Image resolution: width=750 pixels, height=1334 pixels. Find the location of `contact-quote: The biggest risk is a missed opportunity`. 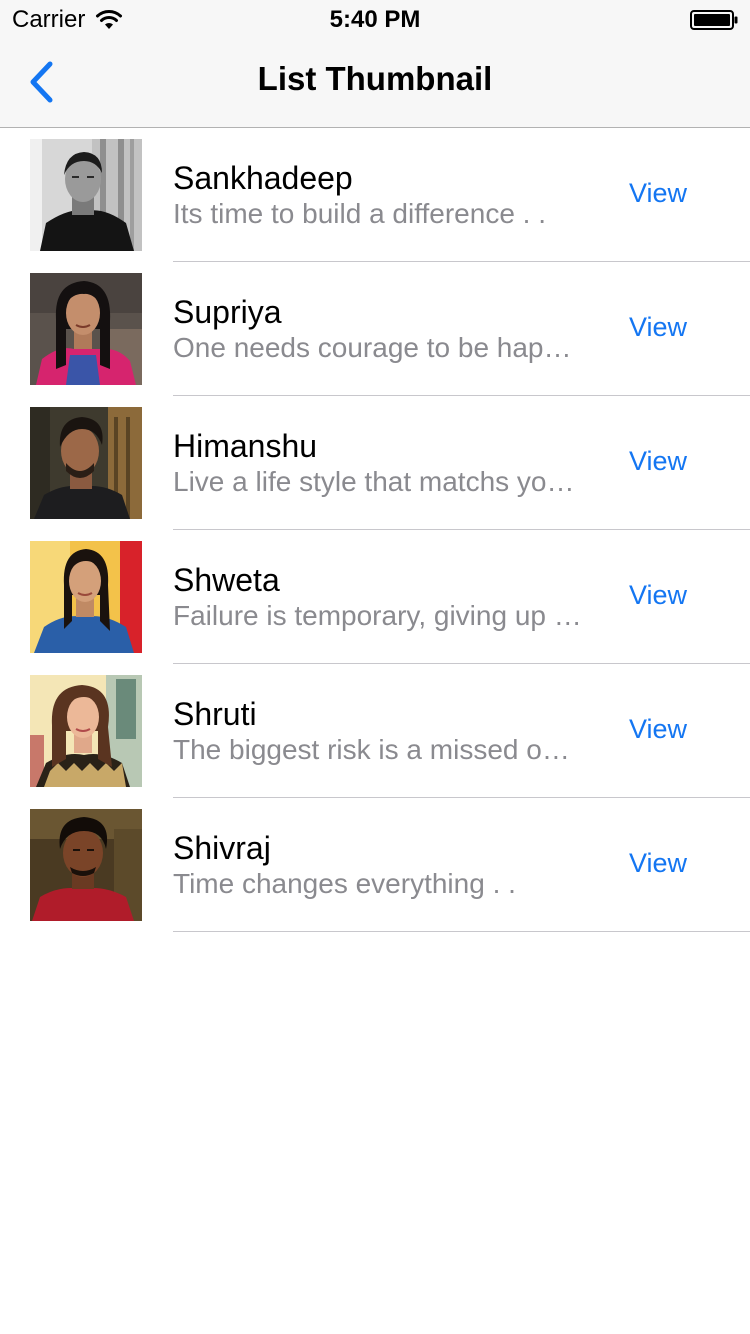

contact-quote: The biggest risk is a missed opportunity is located at coordinates (378, 749).